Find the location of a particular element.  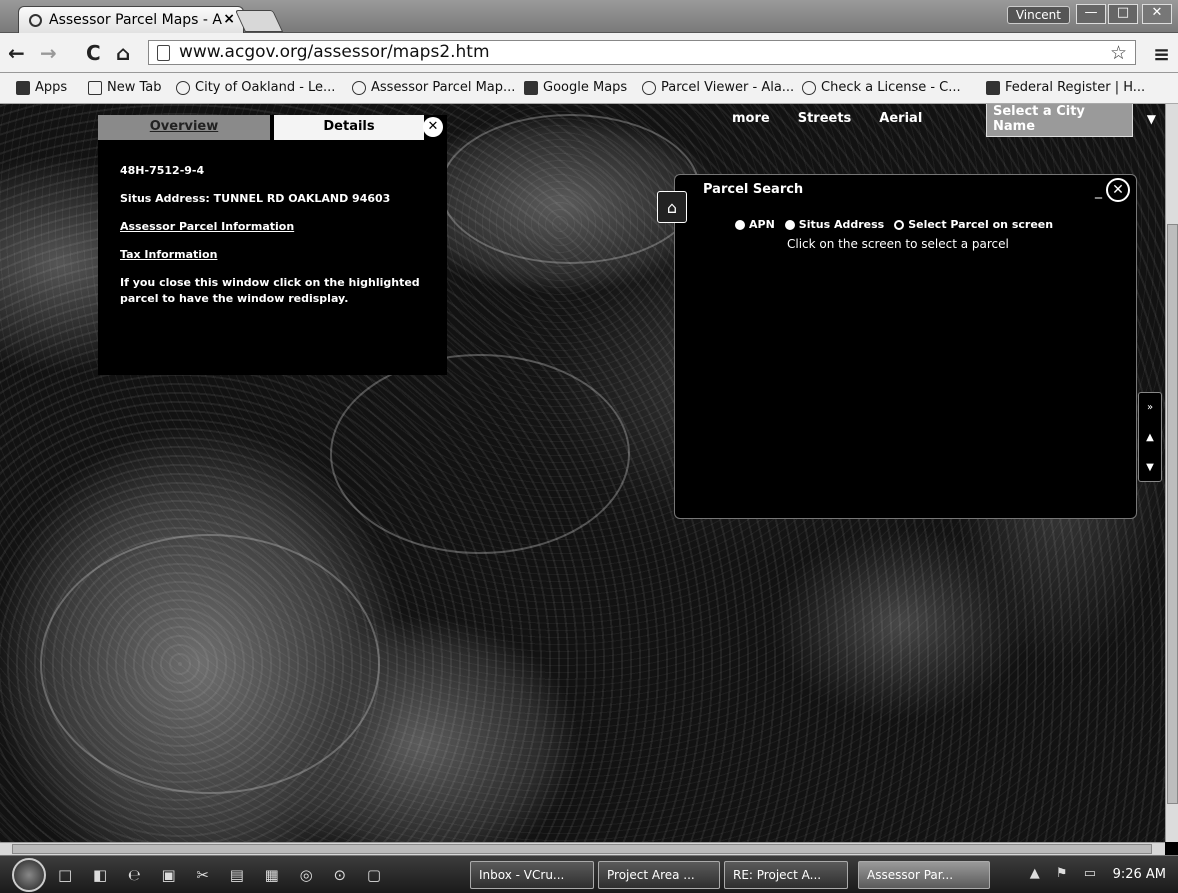

basemap-toolbar: more Streets Aerial is located at coordinates (827, 118).